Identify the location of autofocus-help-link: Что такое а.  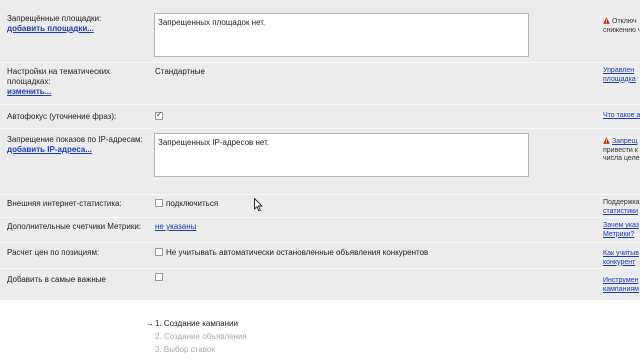
(621, 116).